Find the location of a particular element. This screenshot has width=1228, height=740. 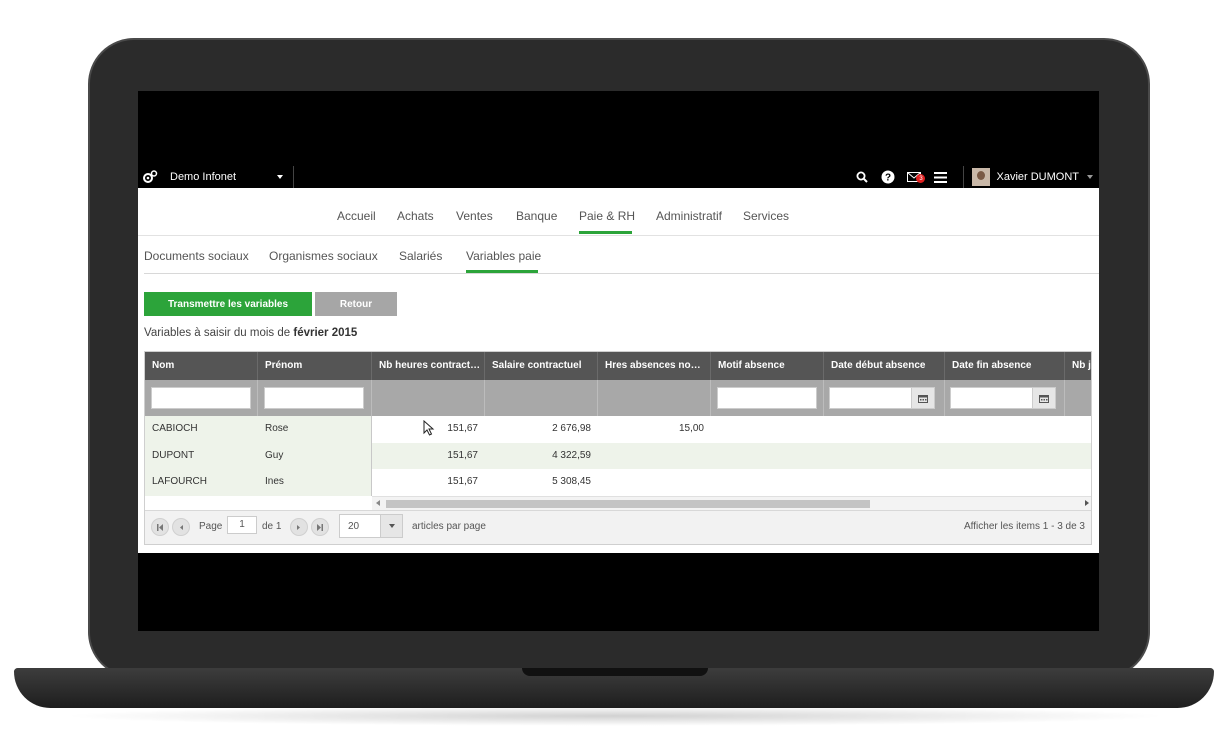

nav-item-ventes: Ventes is located at coordinates (474, 216).